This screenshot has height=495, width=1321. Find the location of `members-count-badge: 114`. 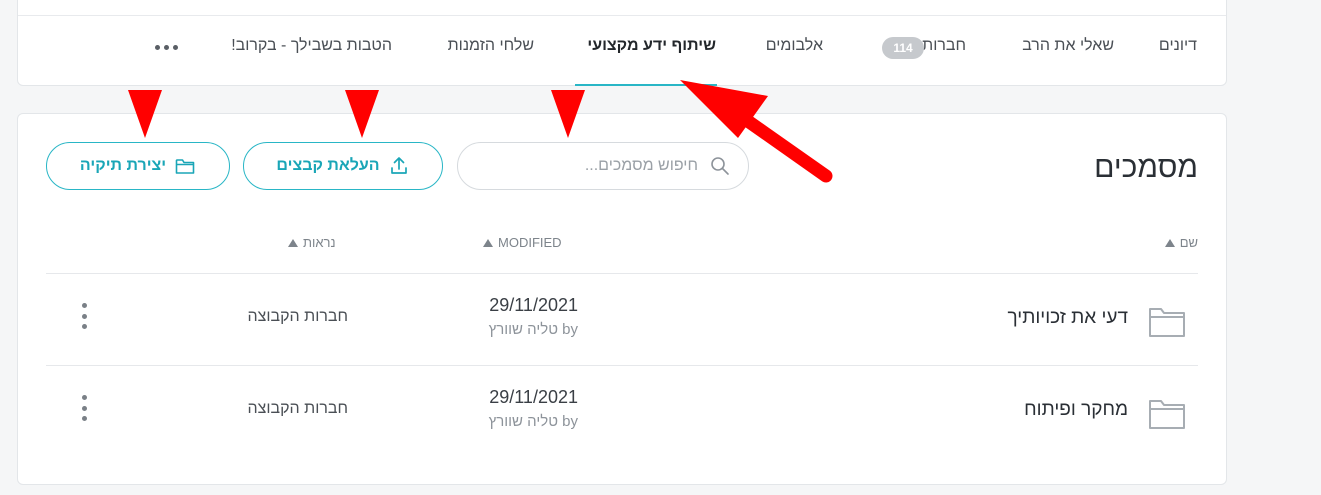

members-count-badge: 114 is located at coordinates (903, 48).